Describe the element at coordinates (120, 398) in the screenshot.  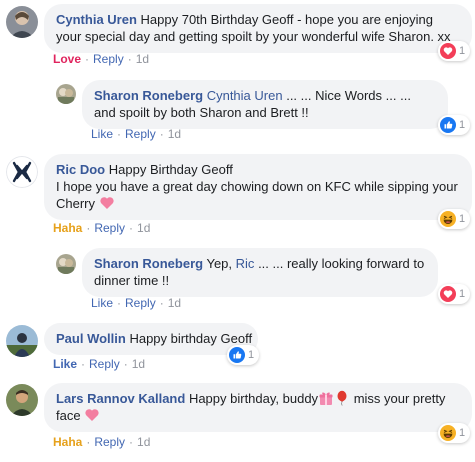
I see `comment-author: Lars Rannov Kalland` at that location.